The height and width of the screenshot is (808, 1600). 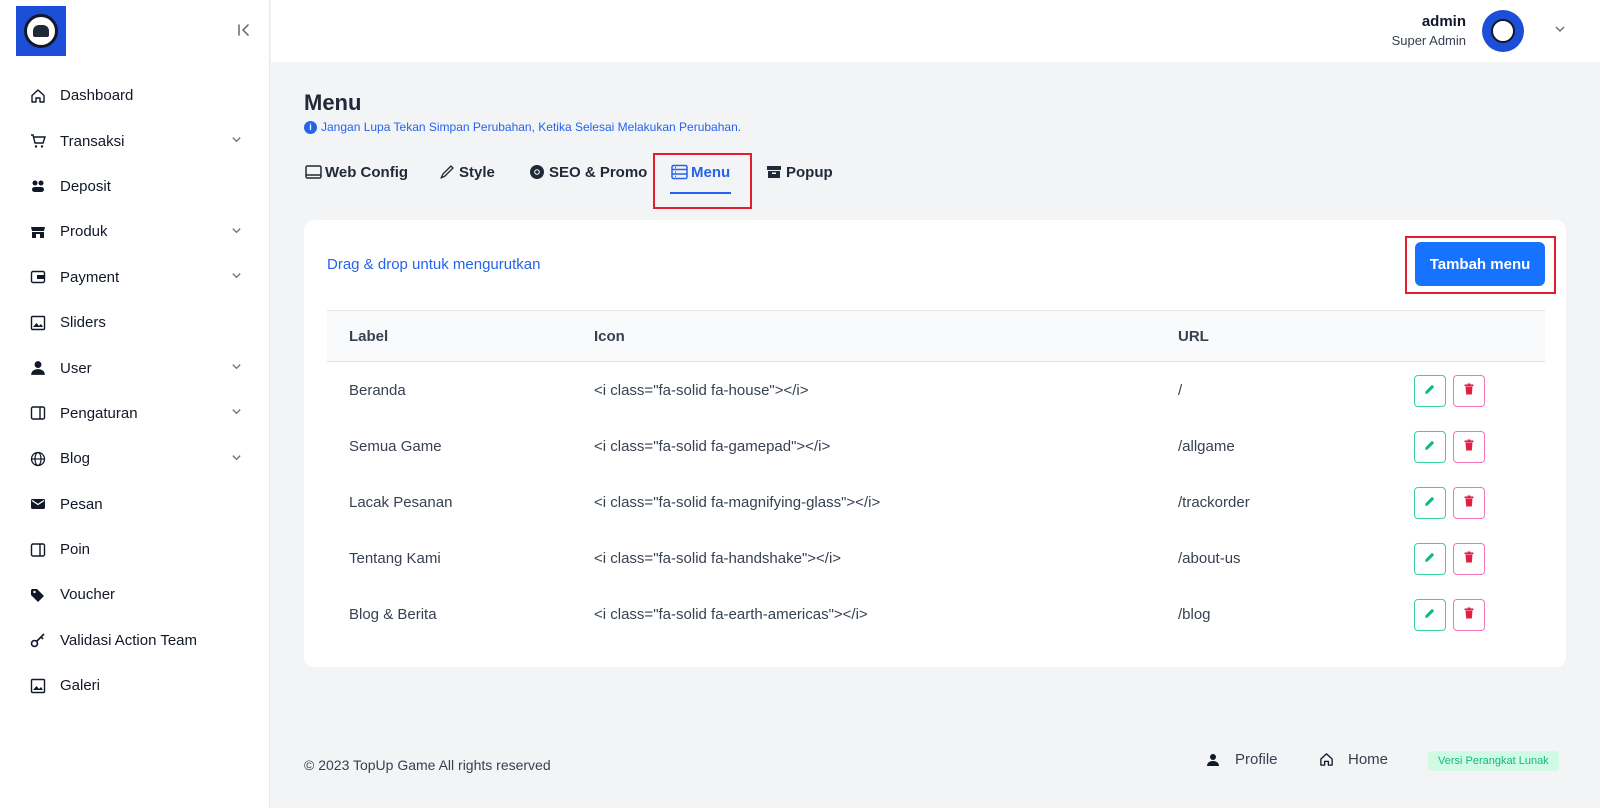 What do you see at coordinates (367, 172) in the screenshot?
I see `tab-label: Web Config` at bounding box center [367, 172].